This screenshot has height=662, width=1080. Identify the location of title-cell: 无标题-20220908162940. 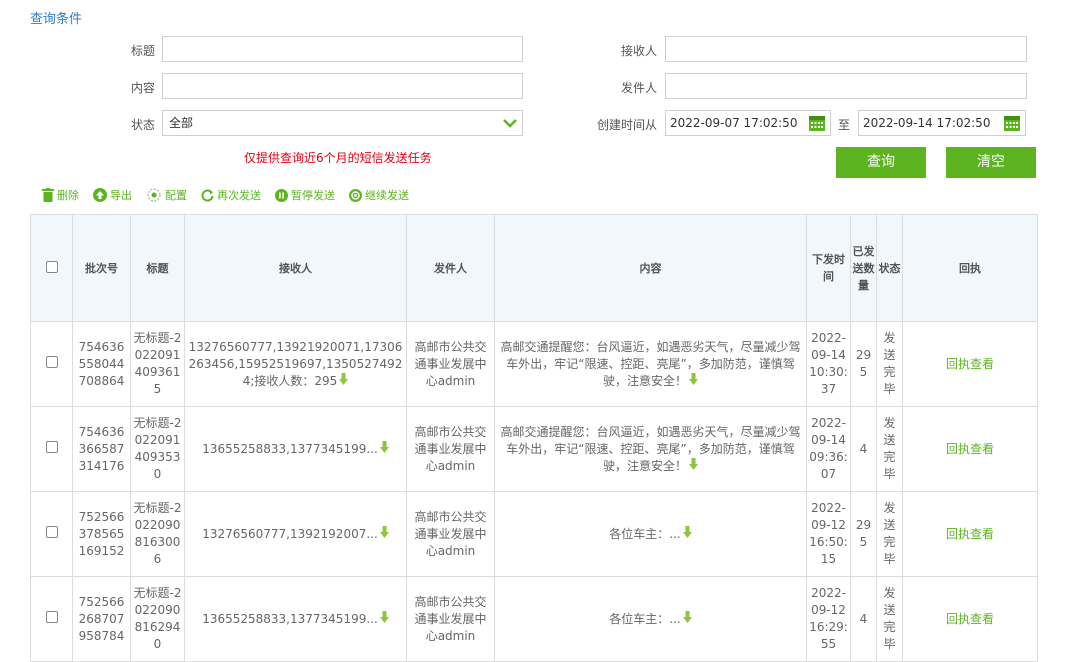
(157, 619).